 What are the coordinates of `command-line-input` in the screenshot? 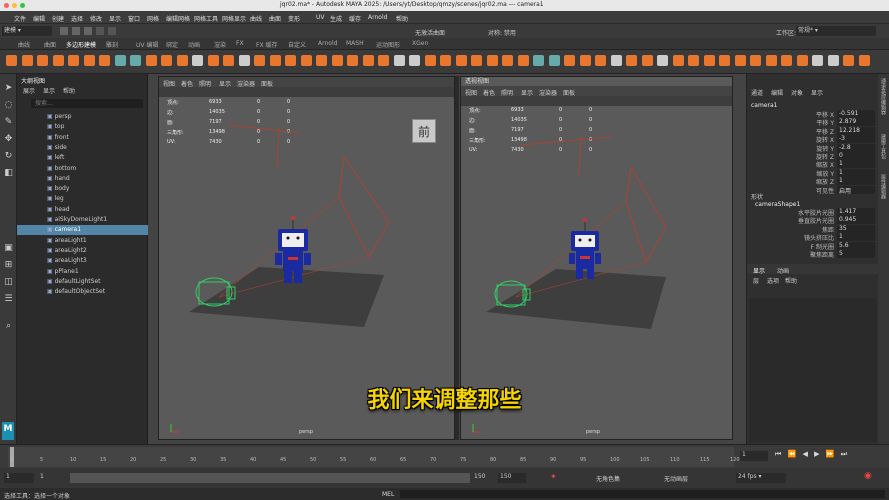 It's located at (642, 494).